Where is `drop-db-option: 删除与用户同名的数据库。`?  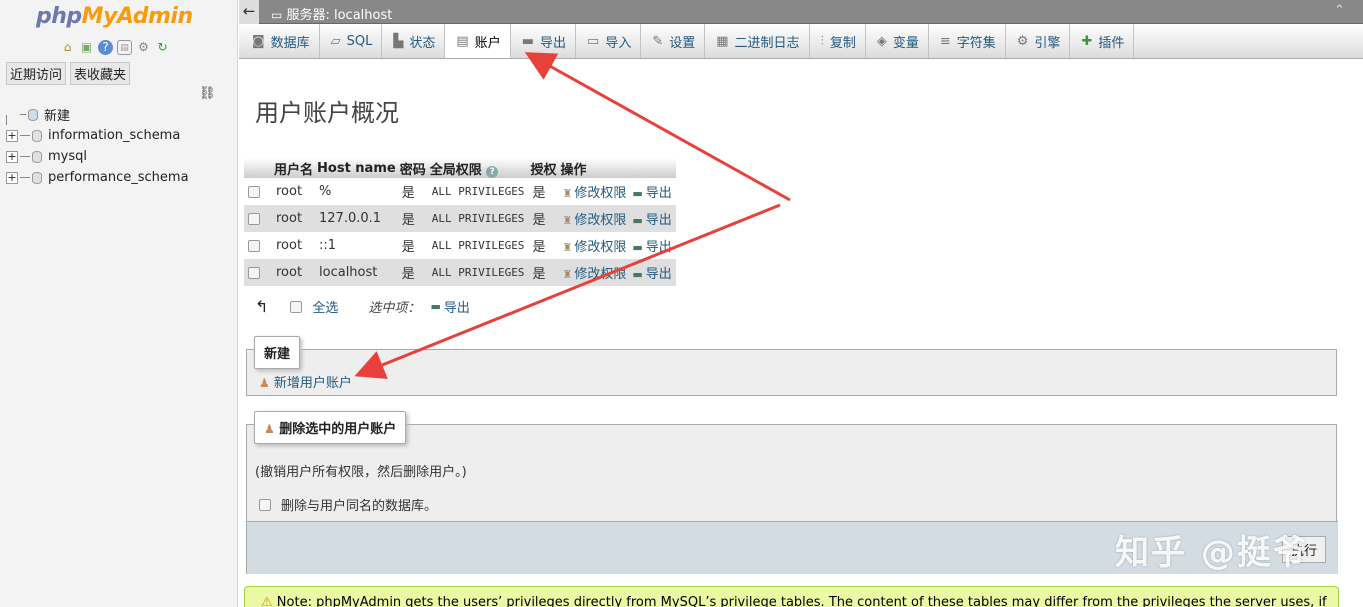 drop-db-option: 删除与用户同名的数据库。 is located at coordinates (348, 504).